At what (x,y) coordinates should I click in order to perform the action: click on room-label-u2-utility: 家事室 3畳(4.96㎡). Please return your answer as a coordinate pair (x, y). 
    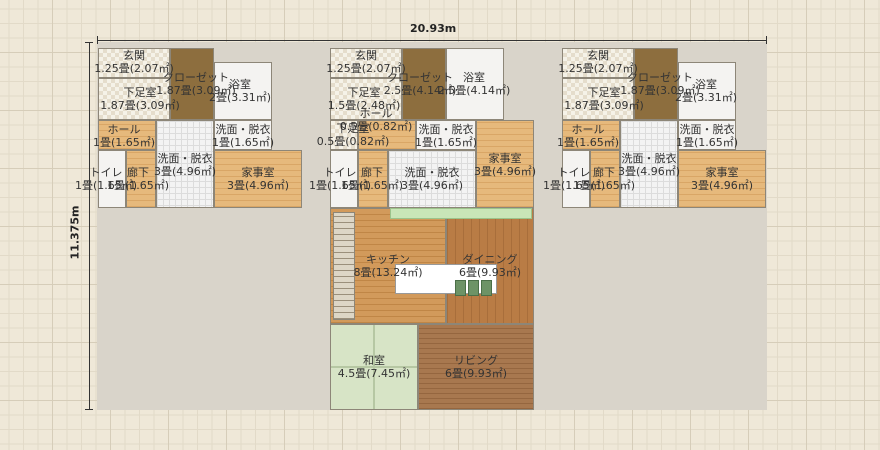
    Looking at the image, I should click on (505, 165).